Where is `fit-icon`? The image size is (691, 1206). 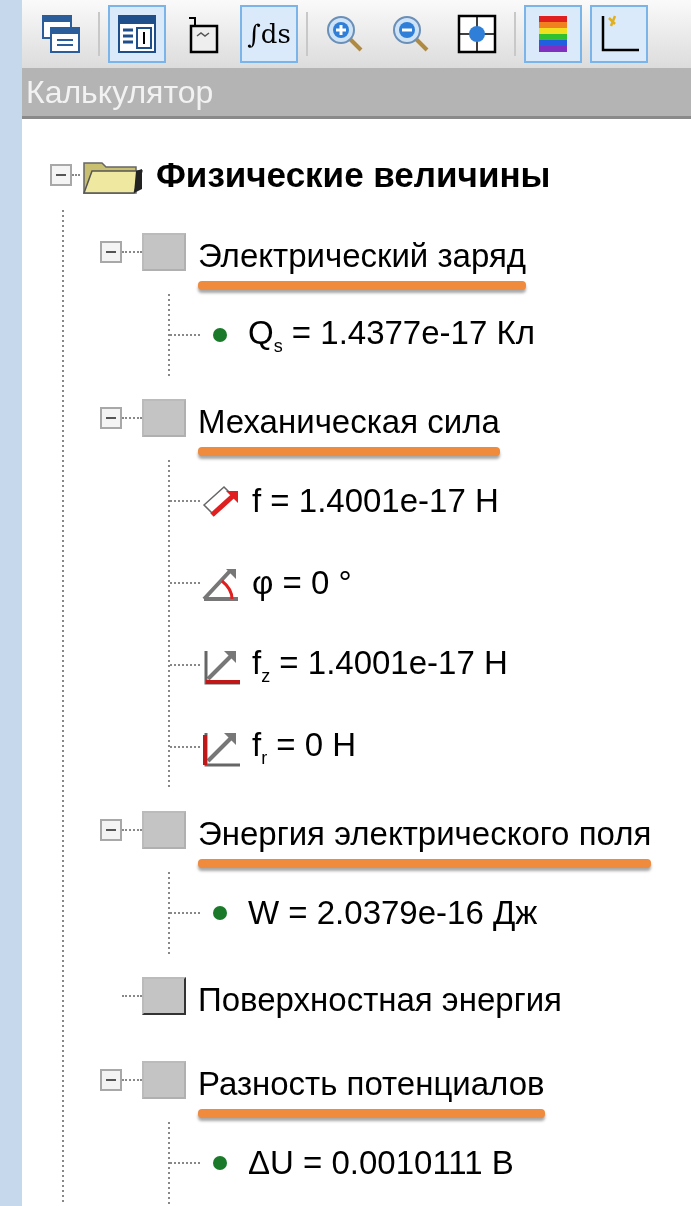 fit-icon is located at coordinates (477, 34).